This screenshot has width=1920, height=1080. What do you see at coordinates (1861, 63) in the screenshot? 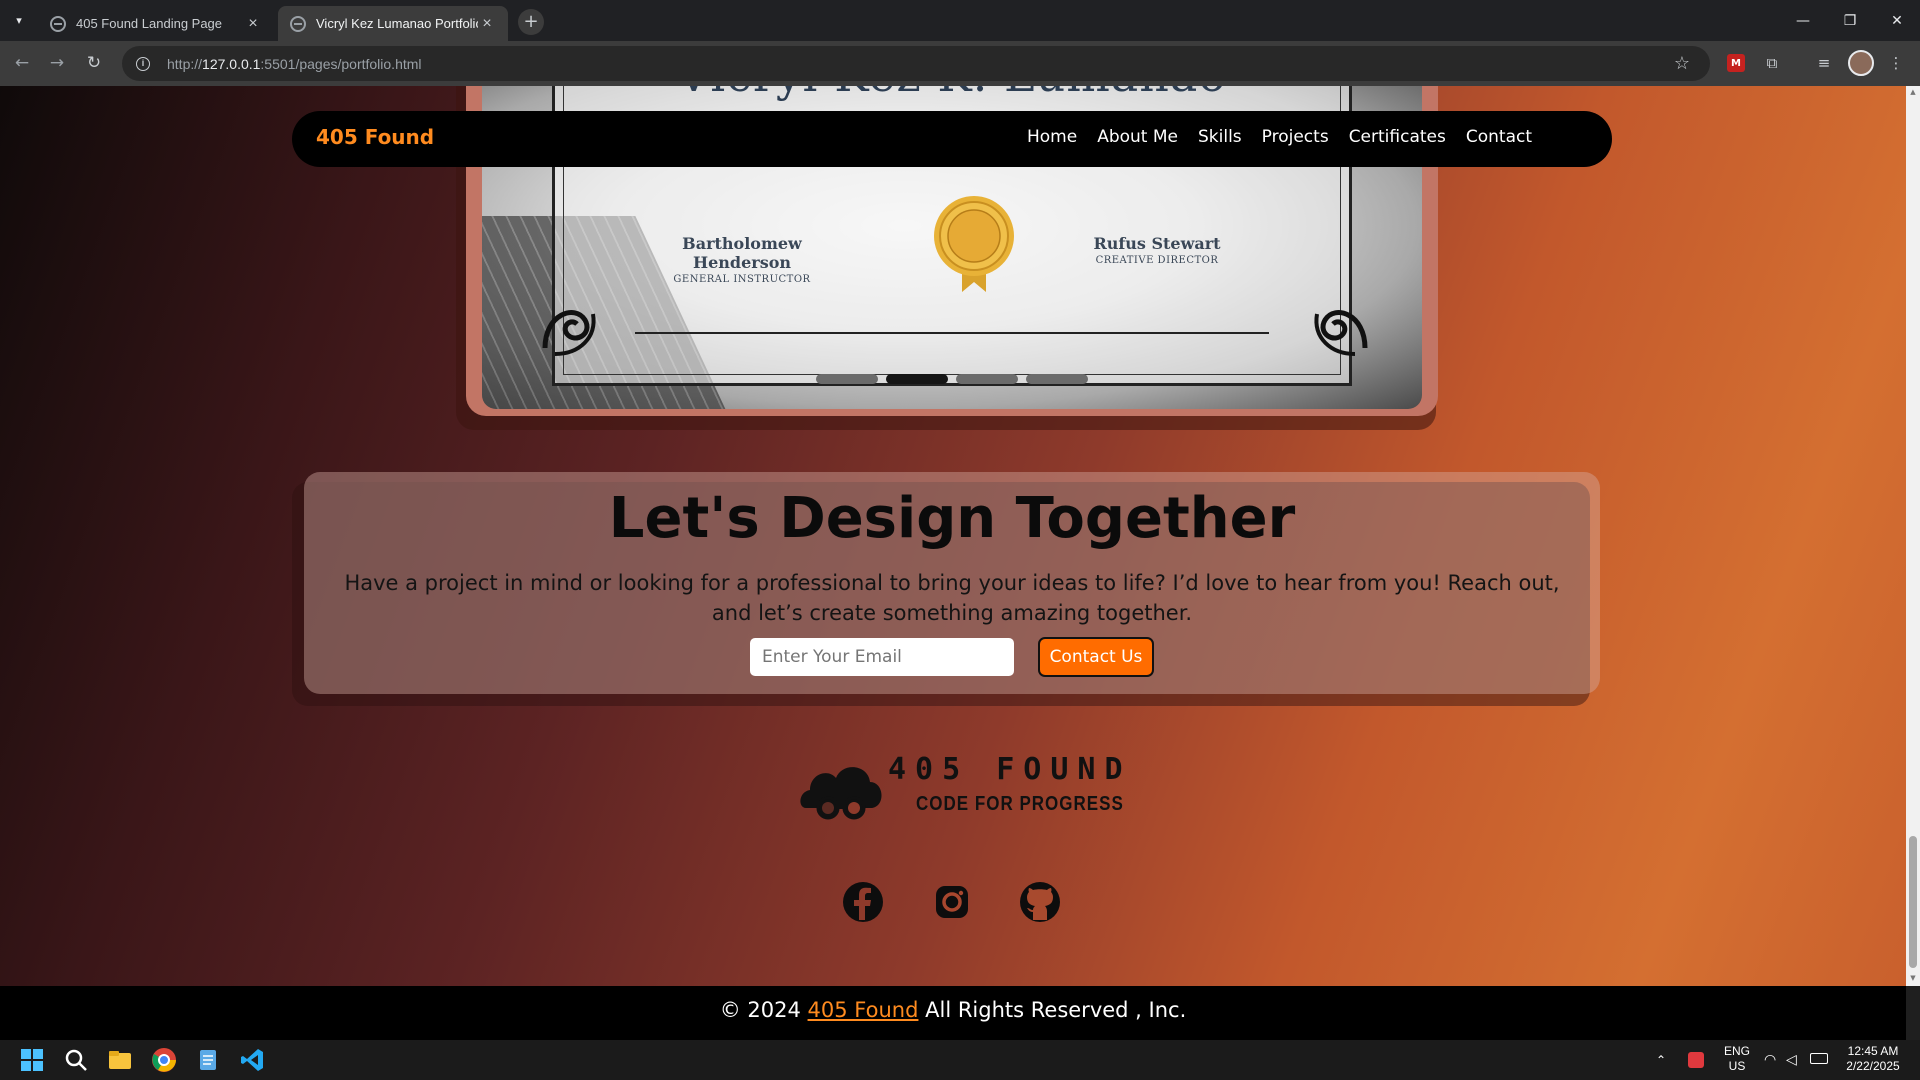
I see `profile-avatar` at bounding box center [1861, 63].